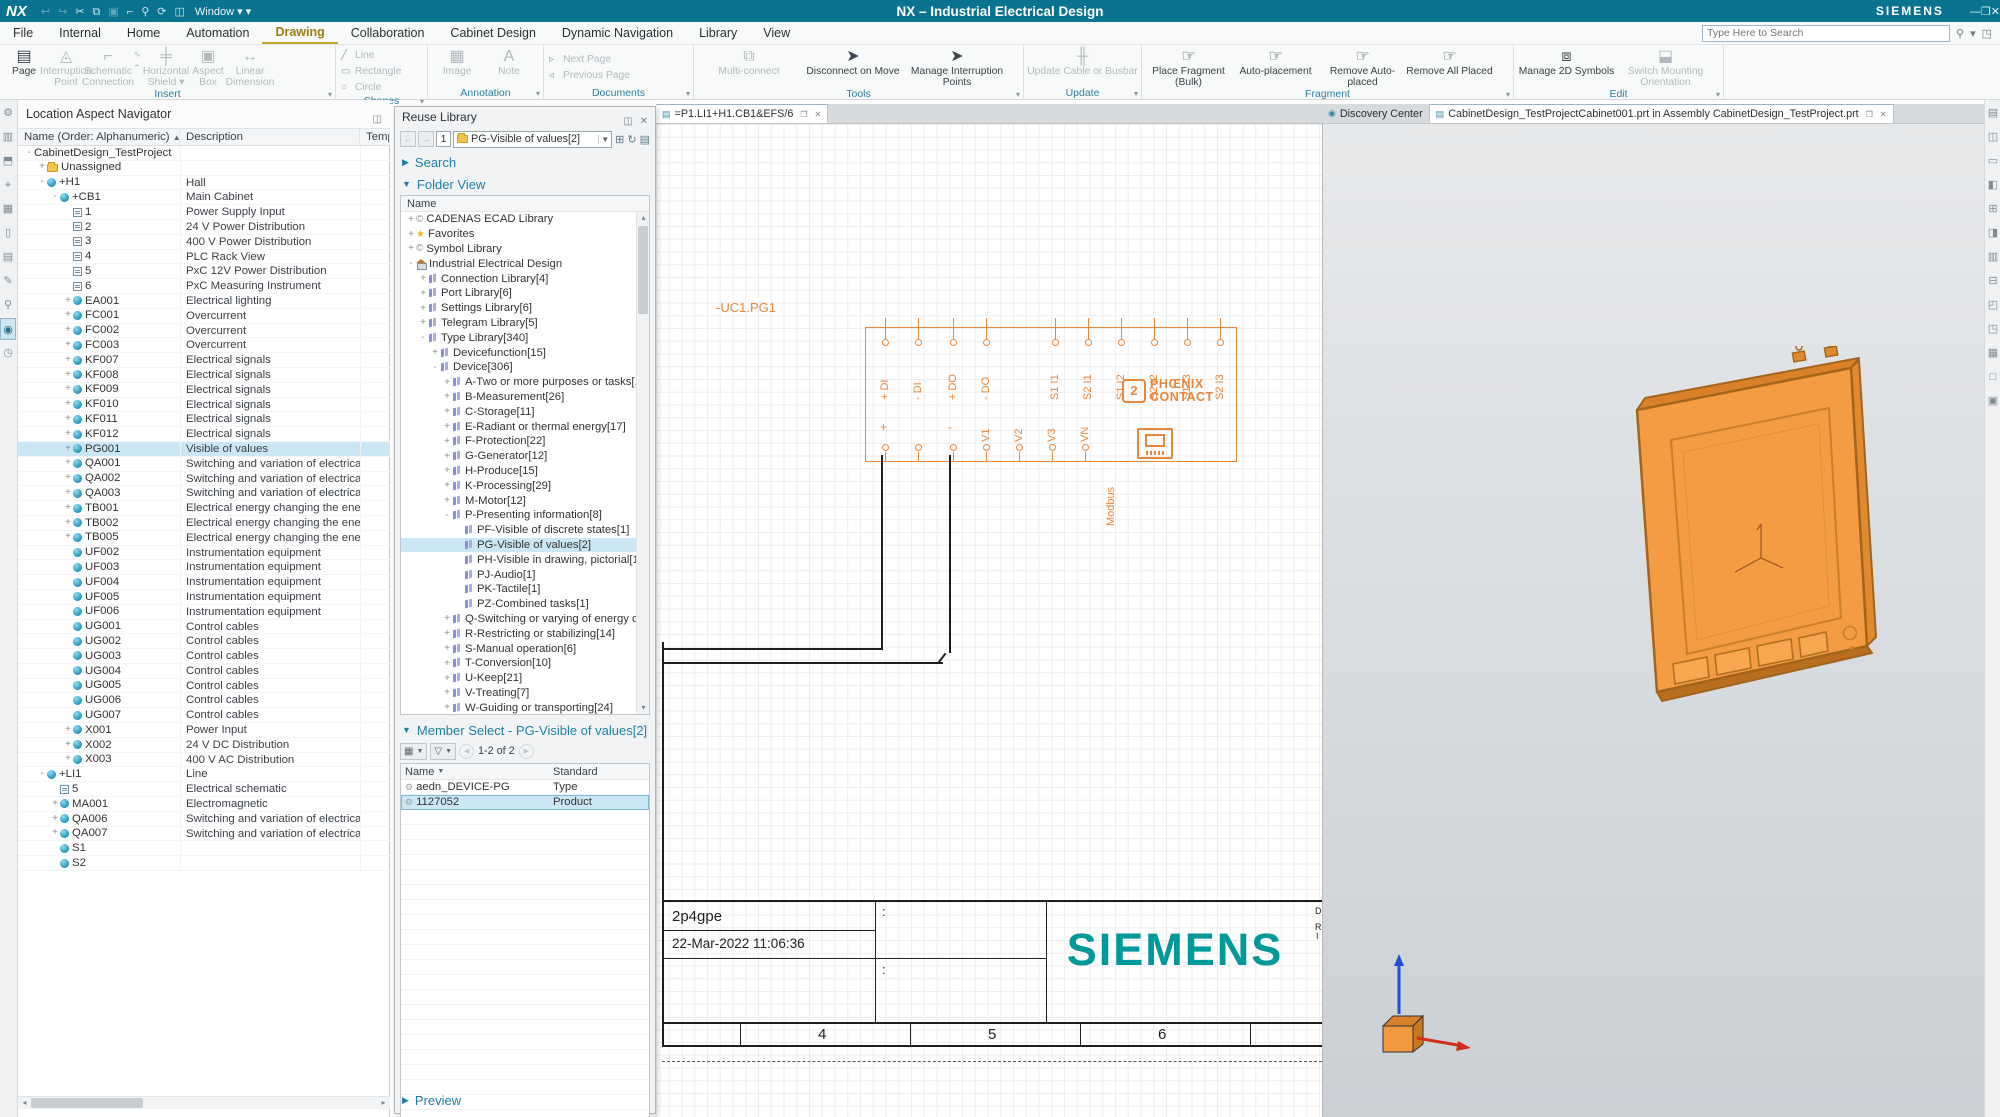  Describe the element at coordinates (223, 11) in the screenshot. I see `window-menu: Window ▾ ▾` at that location.